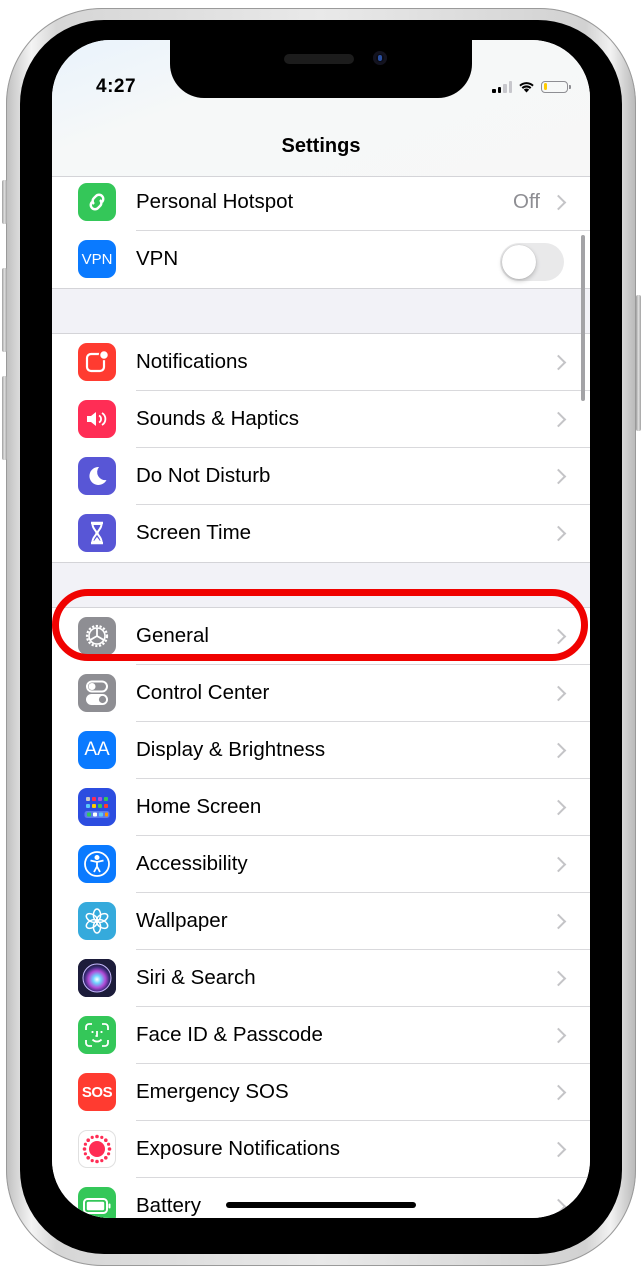 The width and height of the screenshot is (642, 1274). I want to click on switches-icon, so click(97, 693).